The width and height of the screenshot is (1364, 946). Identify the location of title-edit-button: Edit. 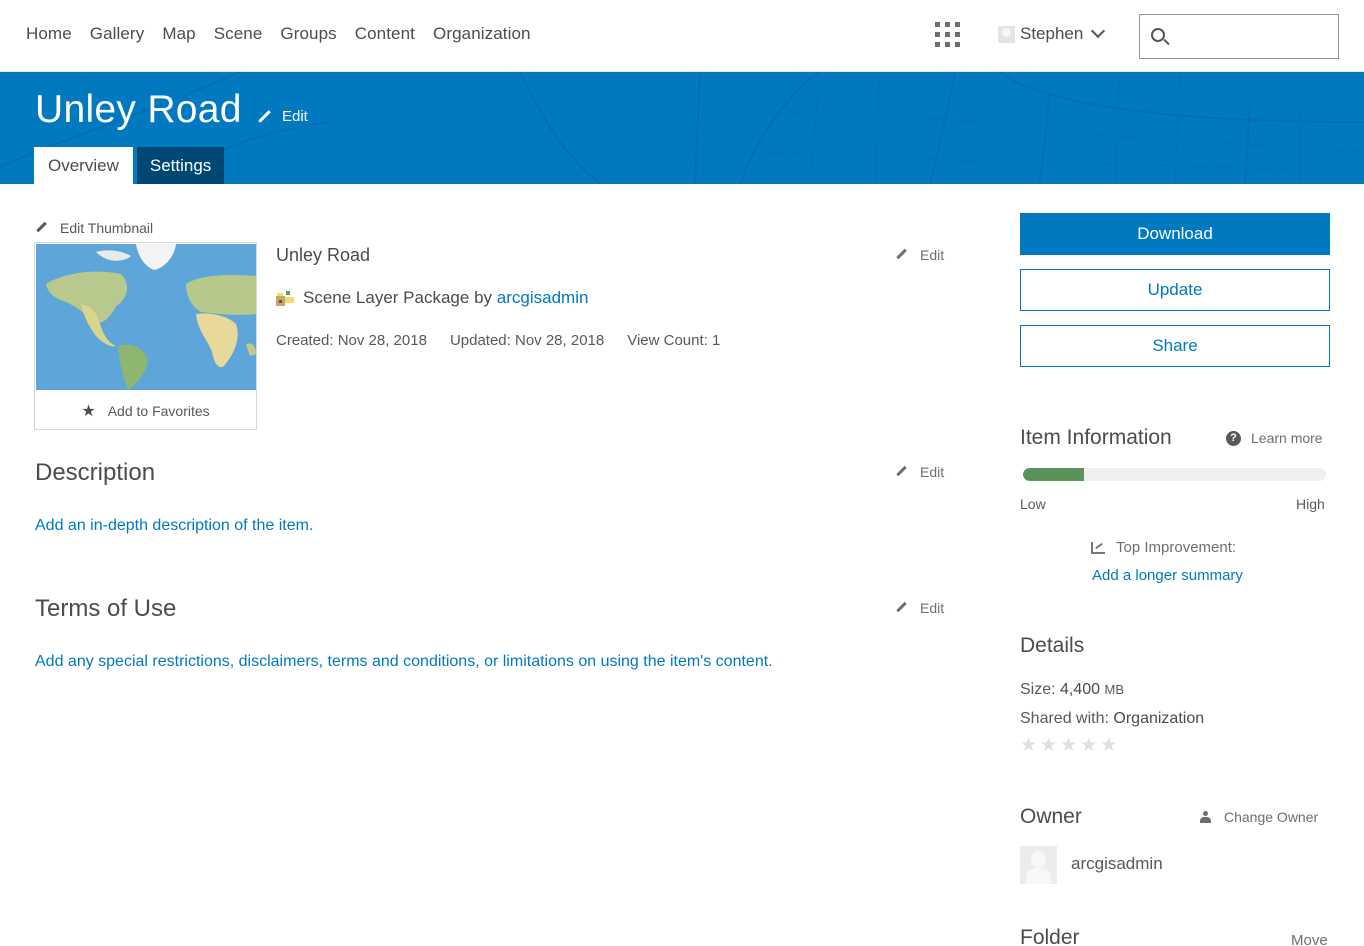
(283, 116).